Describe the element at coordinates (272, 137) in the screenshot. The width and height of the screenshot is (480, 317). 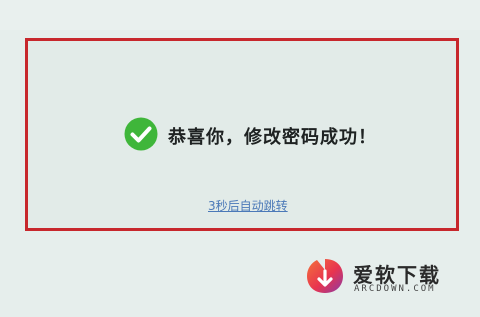
I see `success-message: 恭喜你，修改密码成功！` at that location.